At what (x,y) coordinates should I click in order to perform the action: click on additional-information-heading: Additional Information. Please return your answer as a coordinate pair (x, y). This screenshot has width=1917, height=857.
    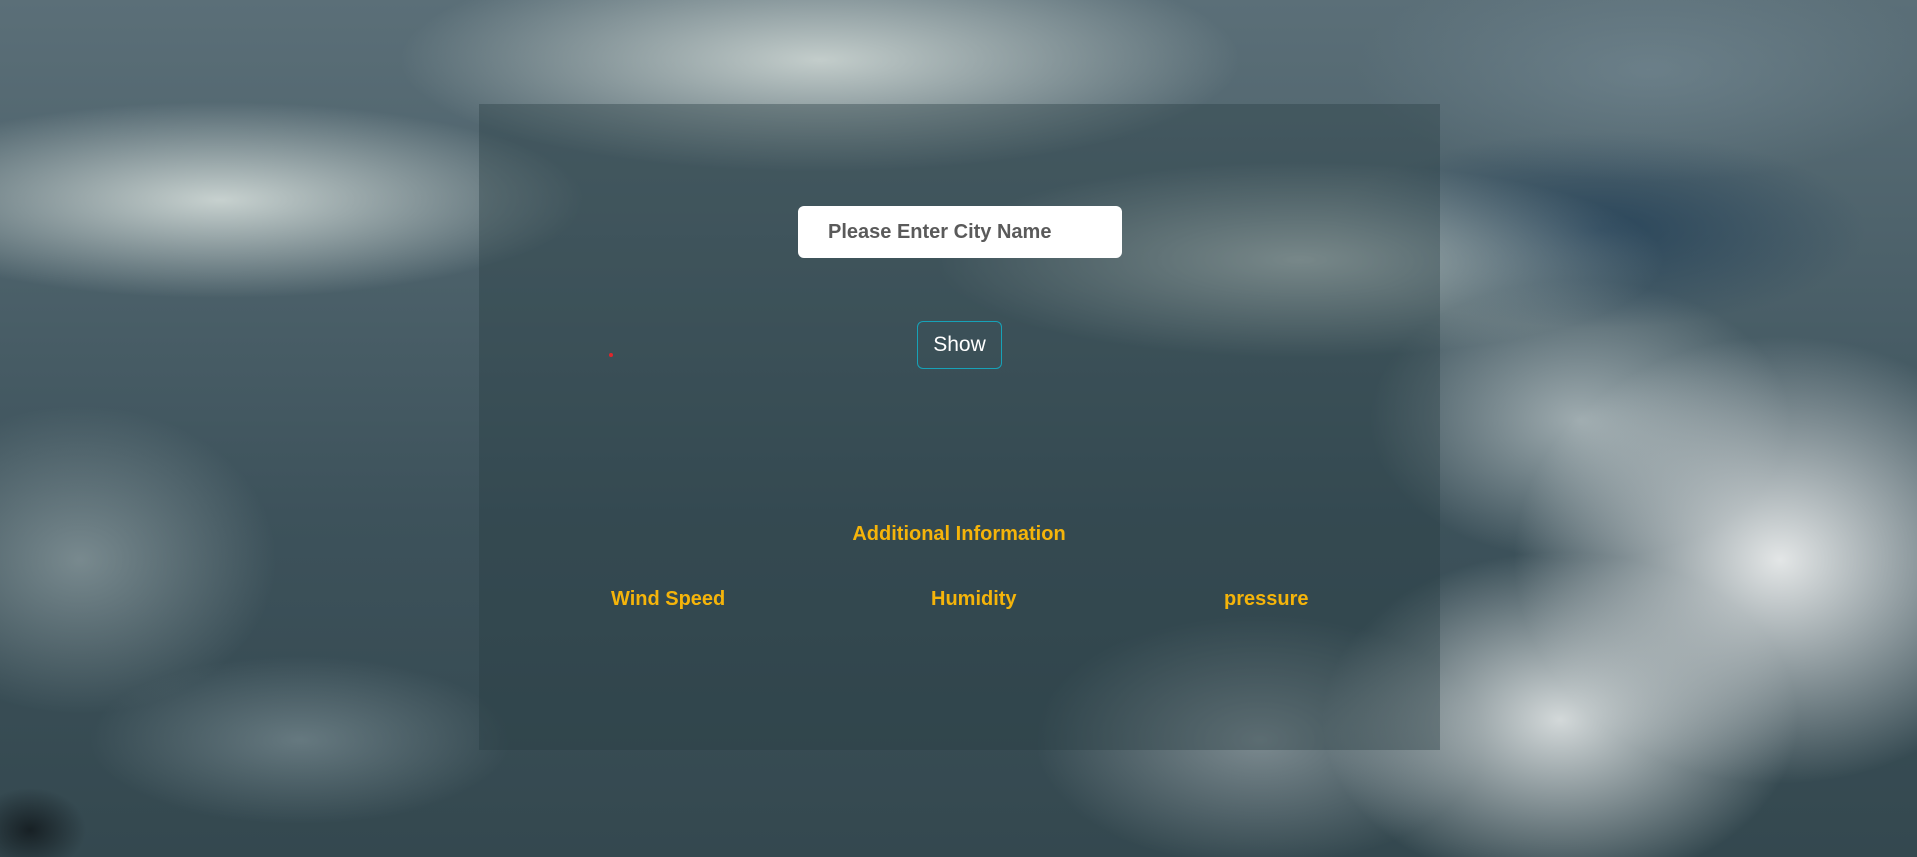
    Looking at the image, I should click on (959, 534).